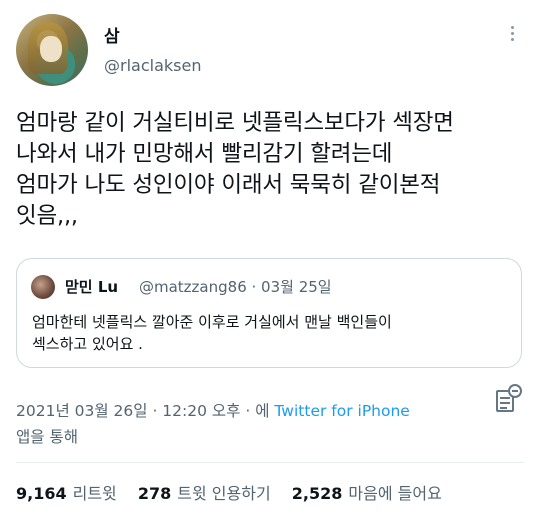 Image resolution: width=540 pixels, height=517 pixels. What do you see at coordinates (224, 493) in the screenshot?
I see `quotes-label: 트윗 인용하기` at bounding box center [224, 493].